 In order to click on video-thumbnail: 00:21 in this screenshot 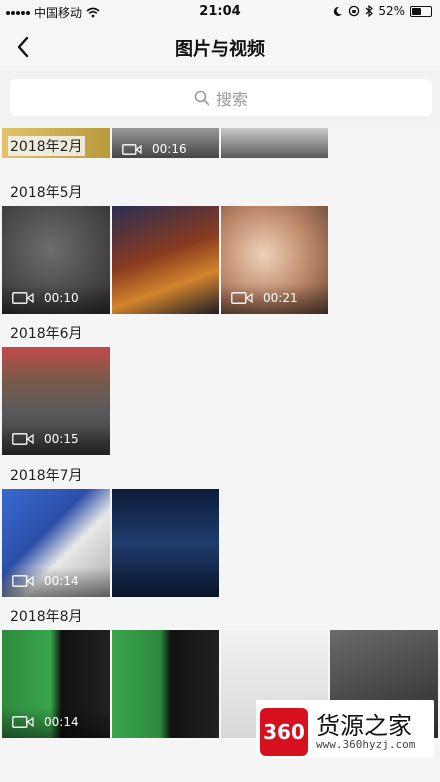, I will do `click(274, 260)`.